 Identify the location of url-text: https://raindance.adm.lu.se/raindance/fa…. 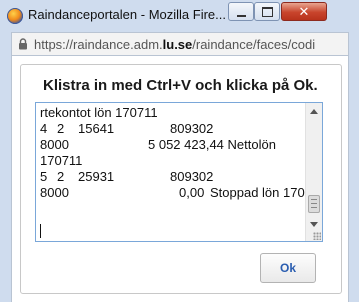
(174, 44).